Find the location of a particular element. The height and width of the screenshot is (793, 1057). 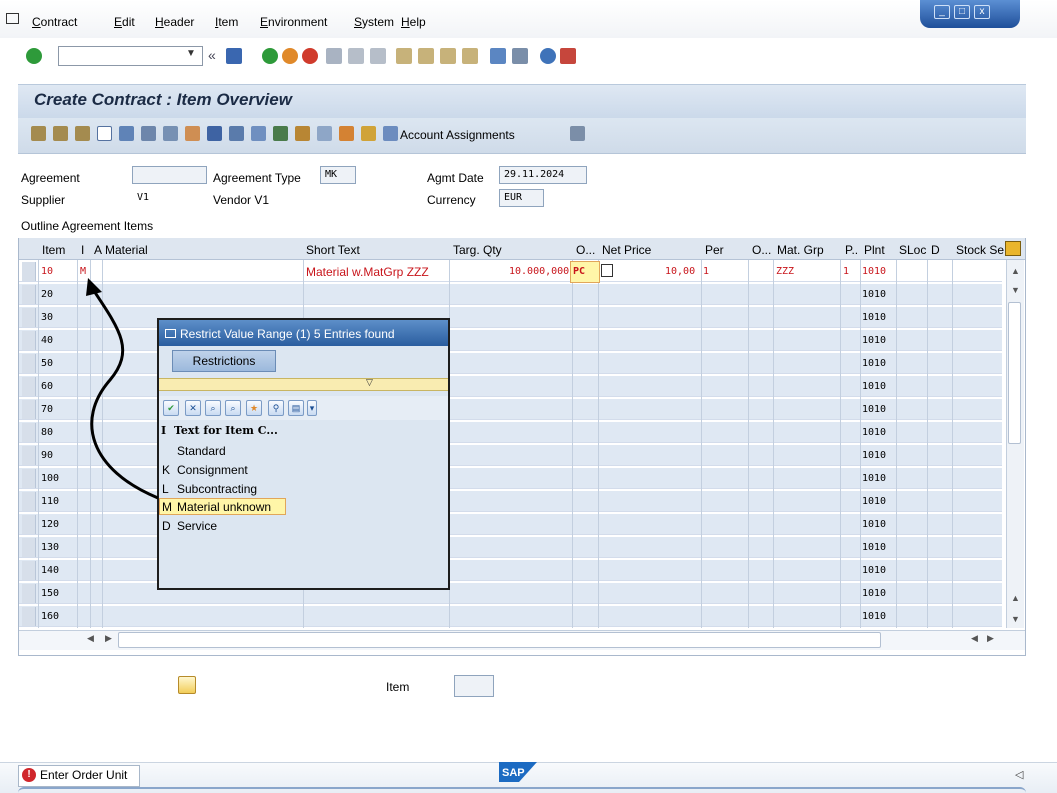

new-item-icon is located at coordinates (104, 133).